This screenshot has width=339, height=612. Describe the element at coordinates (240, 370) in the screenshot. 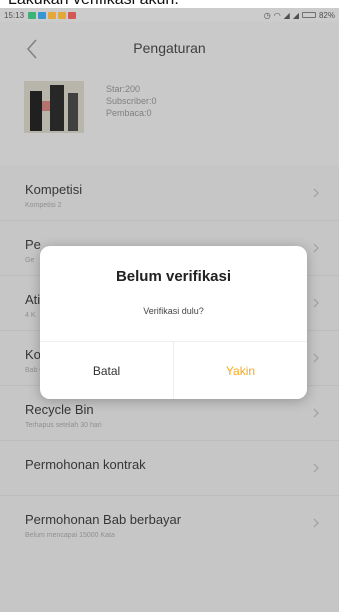

I see `confirm-button: Yakin` at that location.